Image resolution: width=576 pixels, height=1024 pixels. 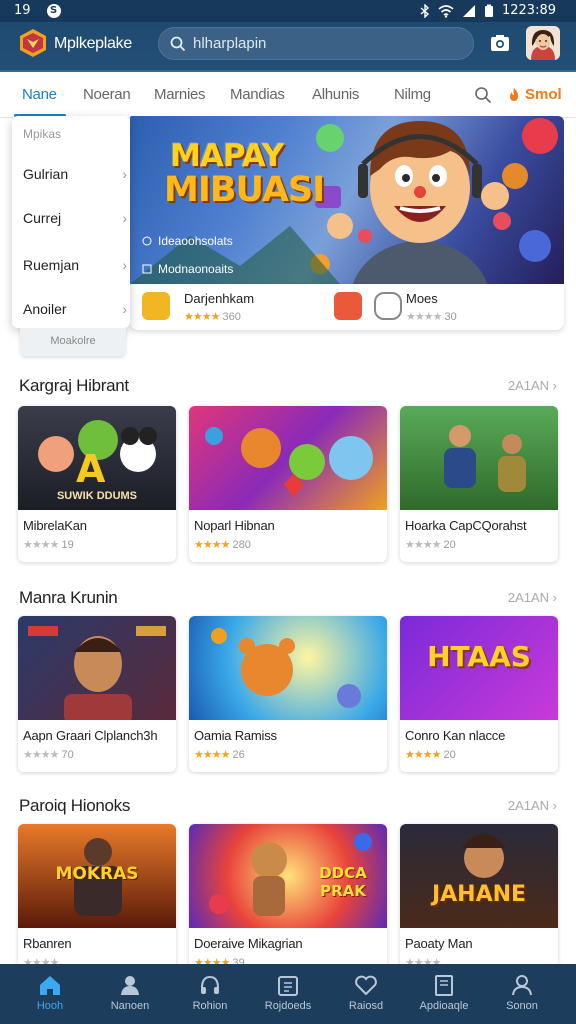 What do you see at coordinates (528, 10) in the screenshot?
I see `status-clock: 1223:89` at bounding box center [528, 10].